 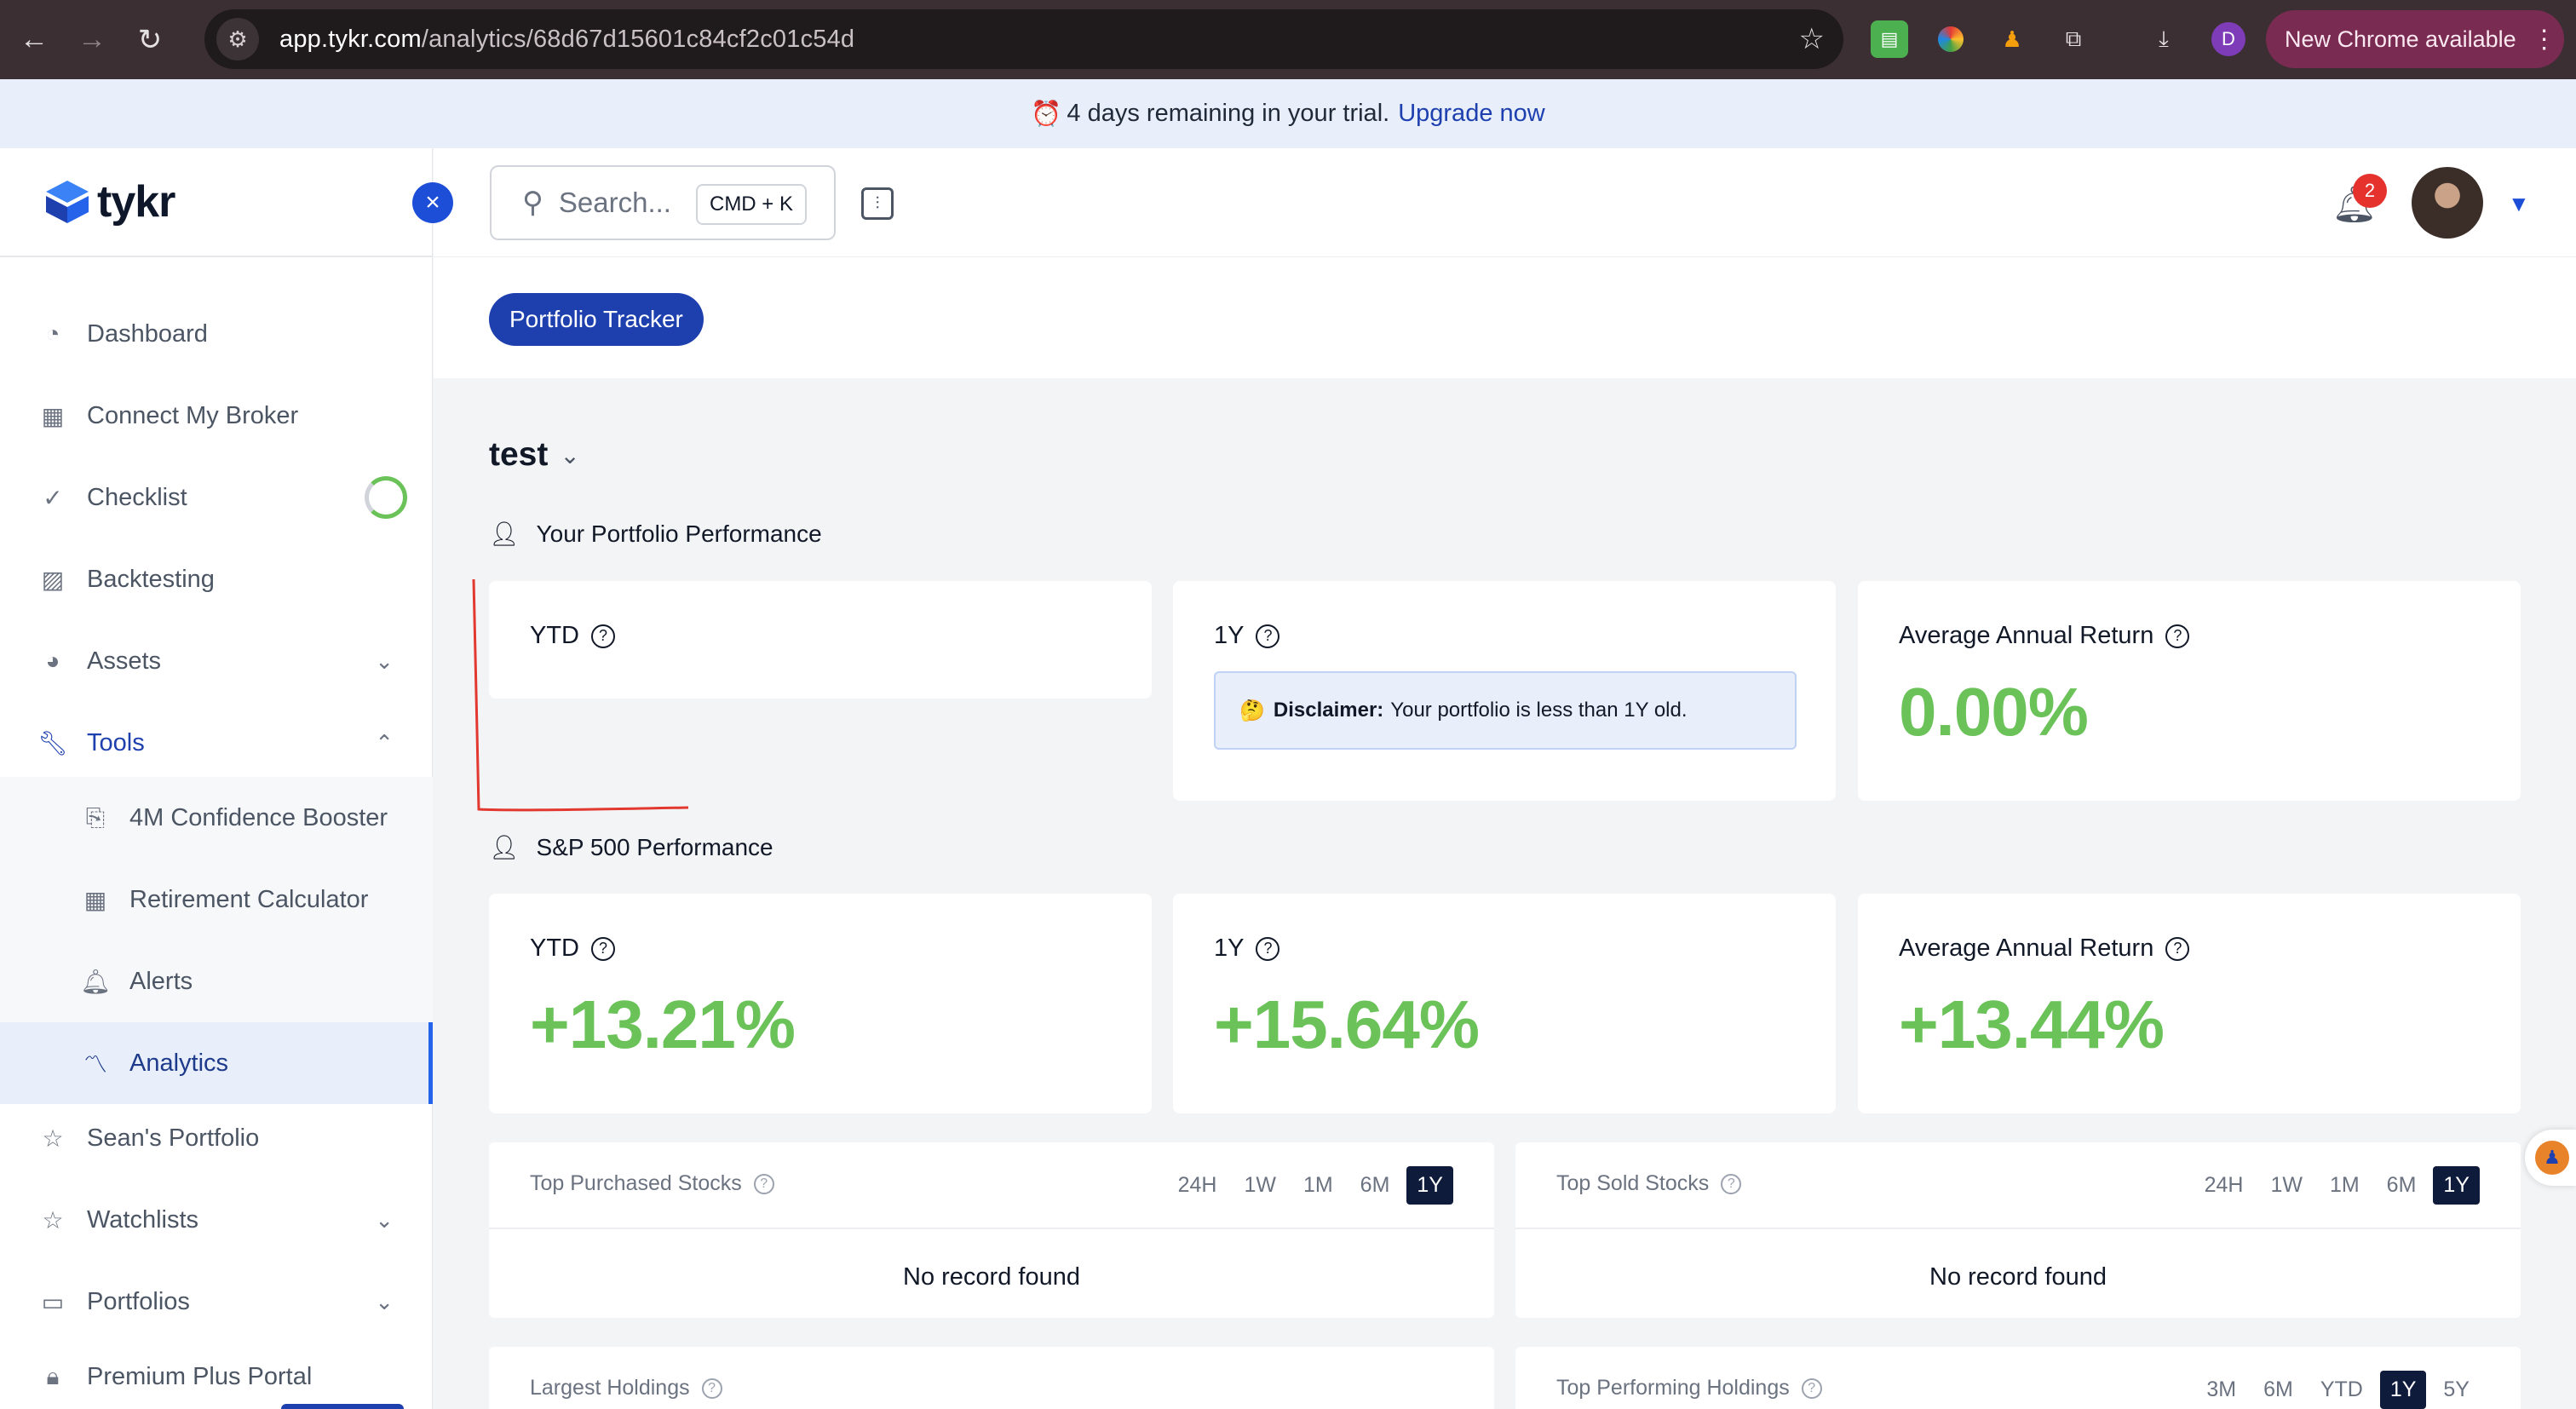 What do you see at coordinates (217, 579) in the screenshot?
I see `sidebar-item-backtesting: ▨ Backtesting` at bounding box center [217, 579].